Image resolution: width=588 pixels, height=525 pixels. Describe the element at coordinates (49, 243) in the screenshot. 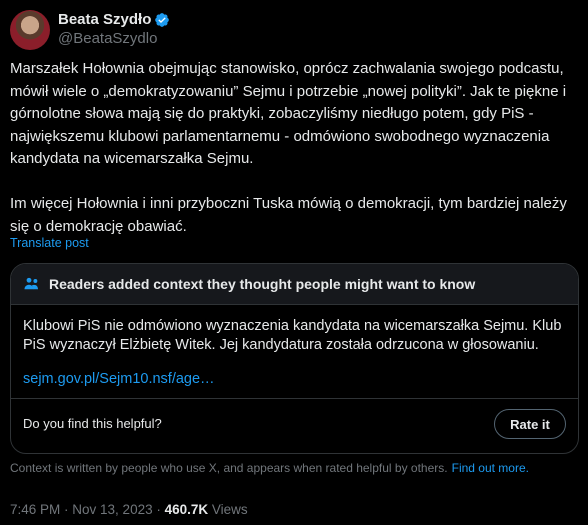

I see `translate-post-link: Translate post` at that location.